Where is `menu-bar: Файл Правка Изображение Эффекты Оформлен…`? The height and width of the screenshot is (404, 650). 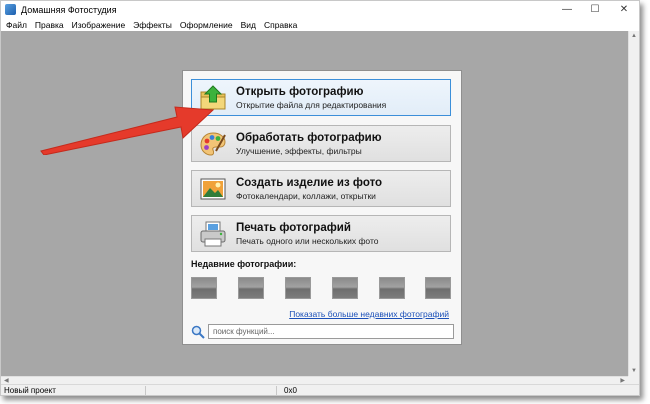
menu-bar: Файл Правка Изображение Эффекты Оформлен… is located at coordinates (320, 24).